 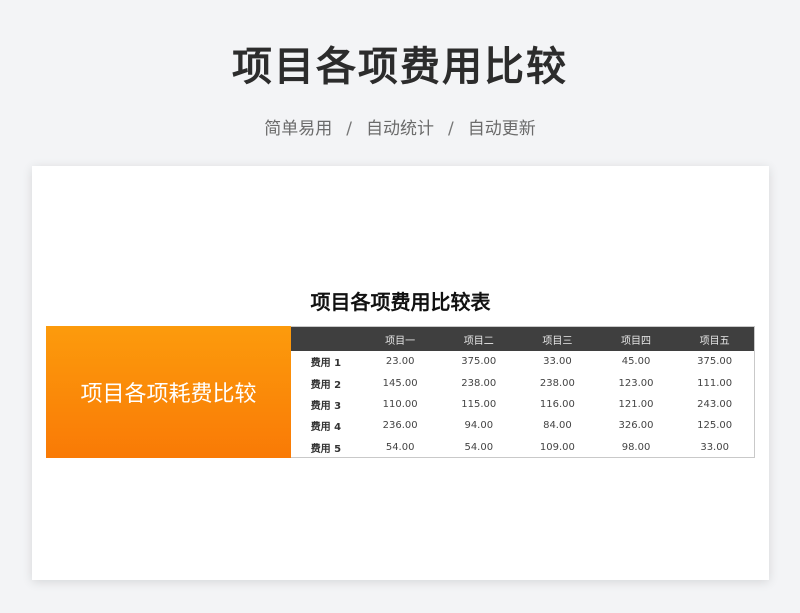 What do you see at coordinates (522, 447) in the screenshot?
I see `table-row: 费用 5 54.00 54.00 109.00 98.00 33.00` at bounding box center [522, 447].